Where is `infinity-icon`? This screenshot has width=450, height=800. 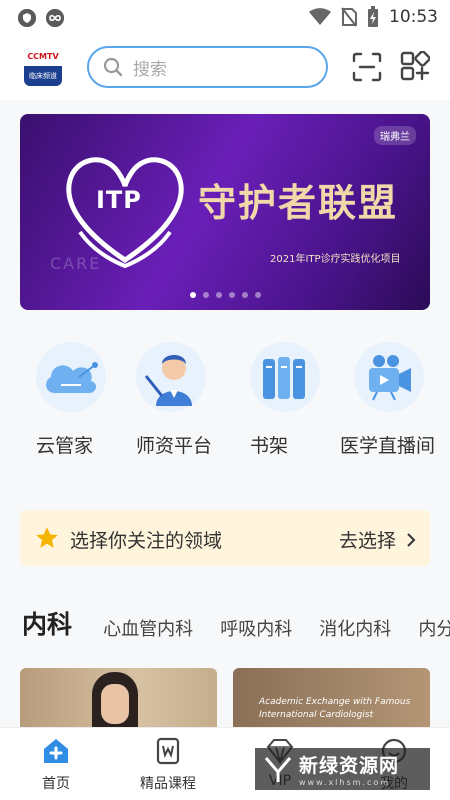
infinity-icon is located at coordinates (55, 18).